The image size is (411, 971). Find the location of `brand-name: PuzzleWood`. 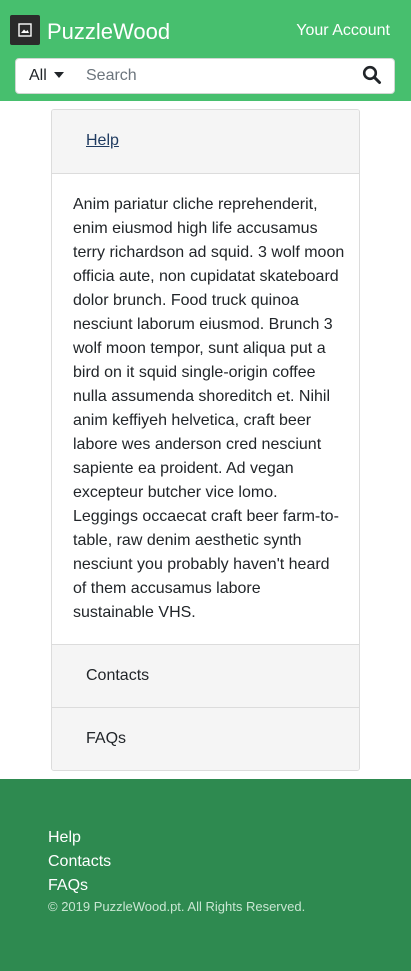

brand-name: PuzzleWood is located at coordinates (108, 32).